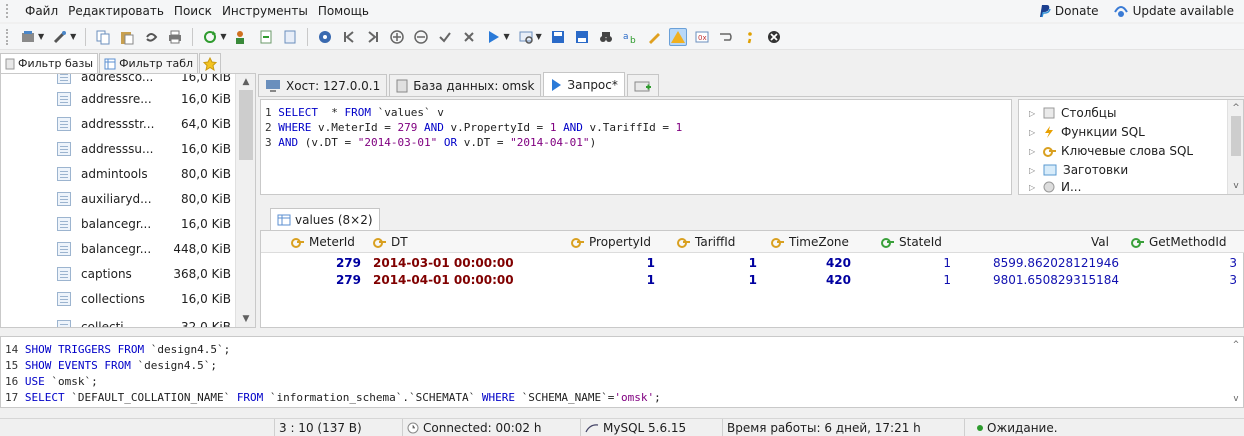 This screenshot has width=1244, height=436. I want to click on column-header: DT, so click(390, 242).